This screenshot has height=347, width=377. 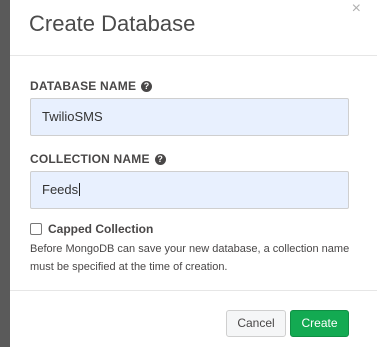 What do you see at coordinates (189, 117) in the screenshot?
I see `database-name-input: TwilioSMS` at bounding box center [189, 117].